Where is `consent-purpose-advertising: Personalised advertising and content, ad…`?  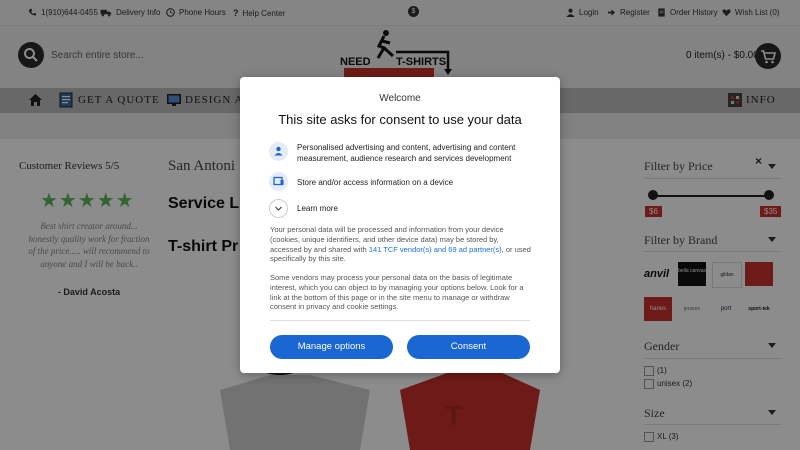 consent-purpose-advertising: Personalised advertising and content, ad… is located at coordinates (406, 153).